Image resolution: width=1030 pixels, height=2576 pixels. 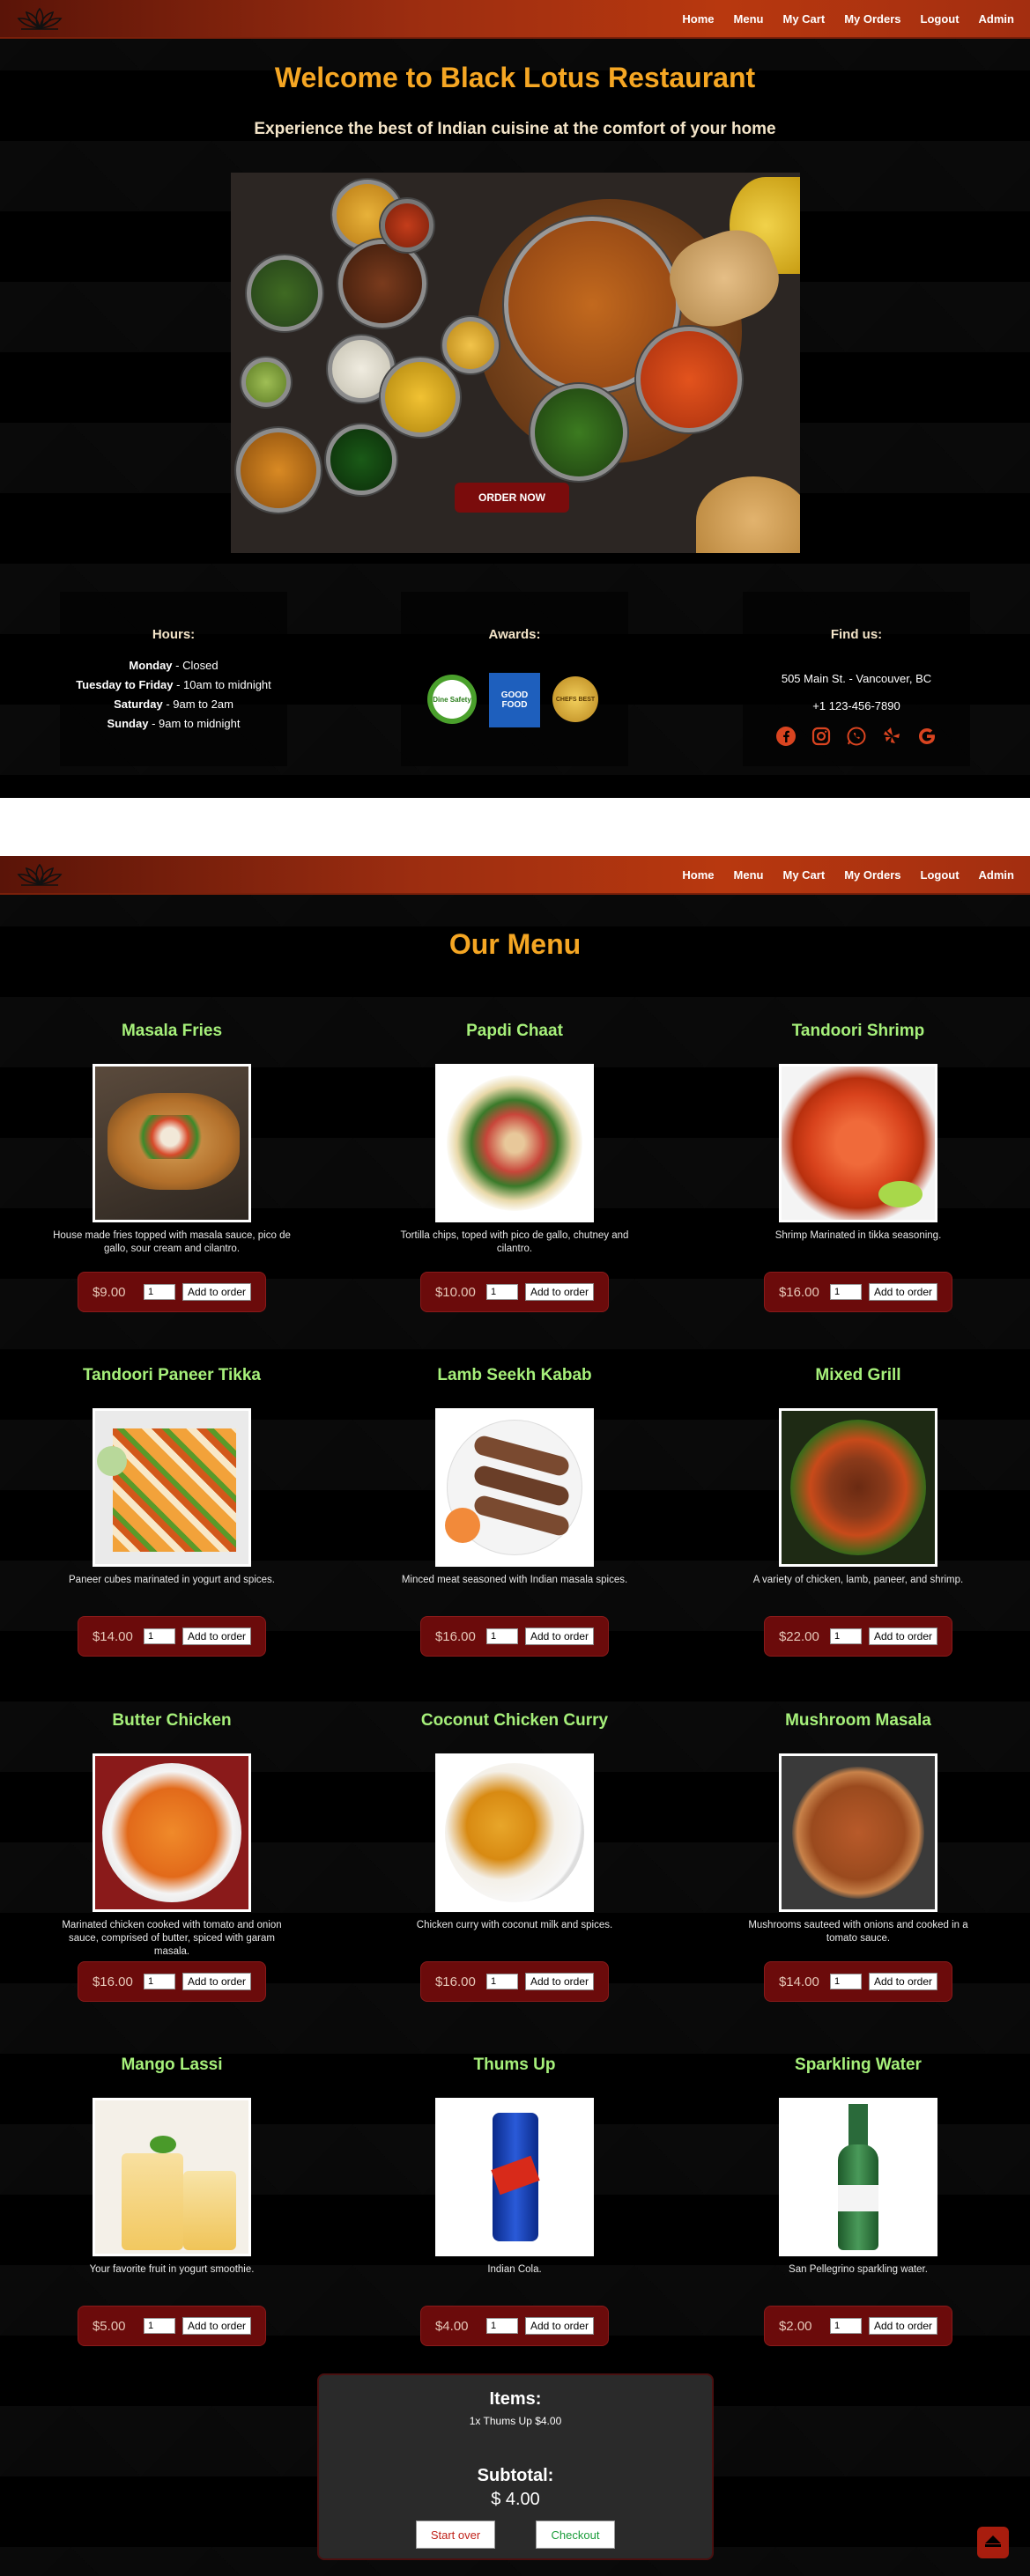 I want to click on price-box: $22.00 Add to order, so click(x=858, y=1636).